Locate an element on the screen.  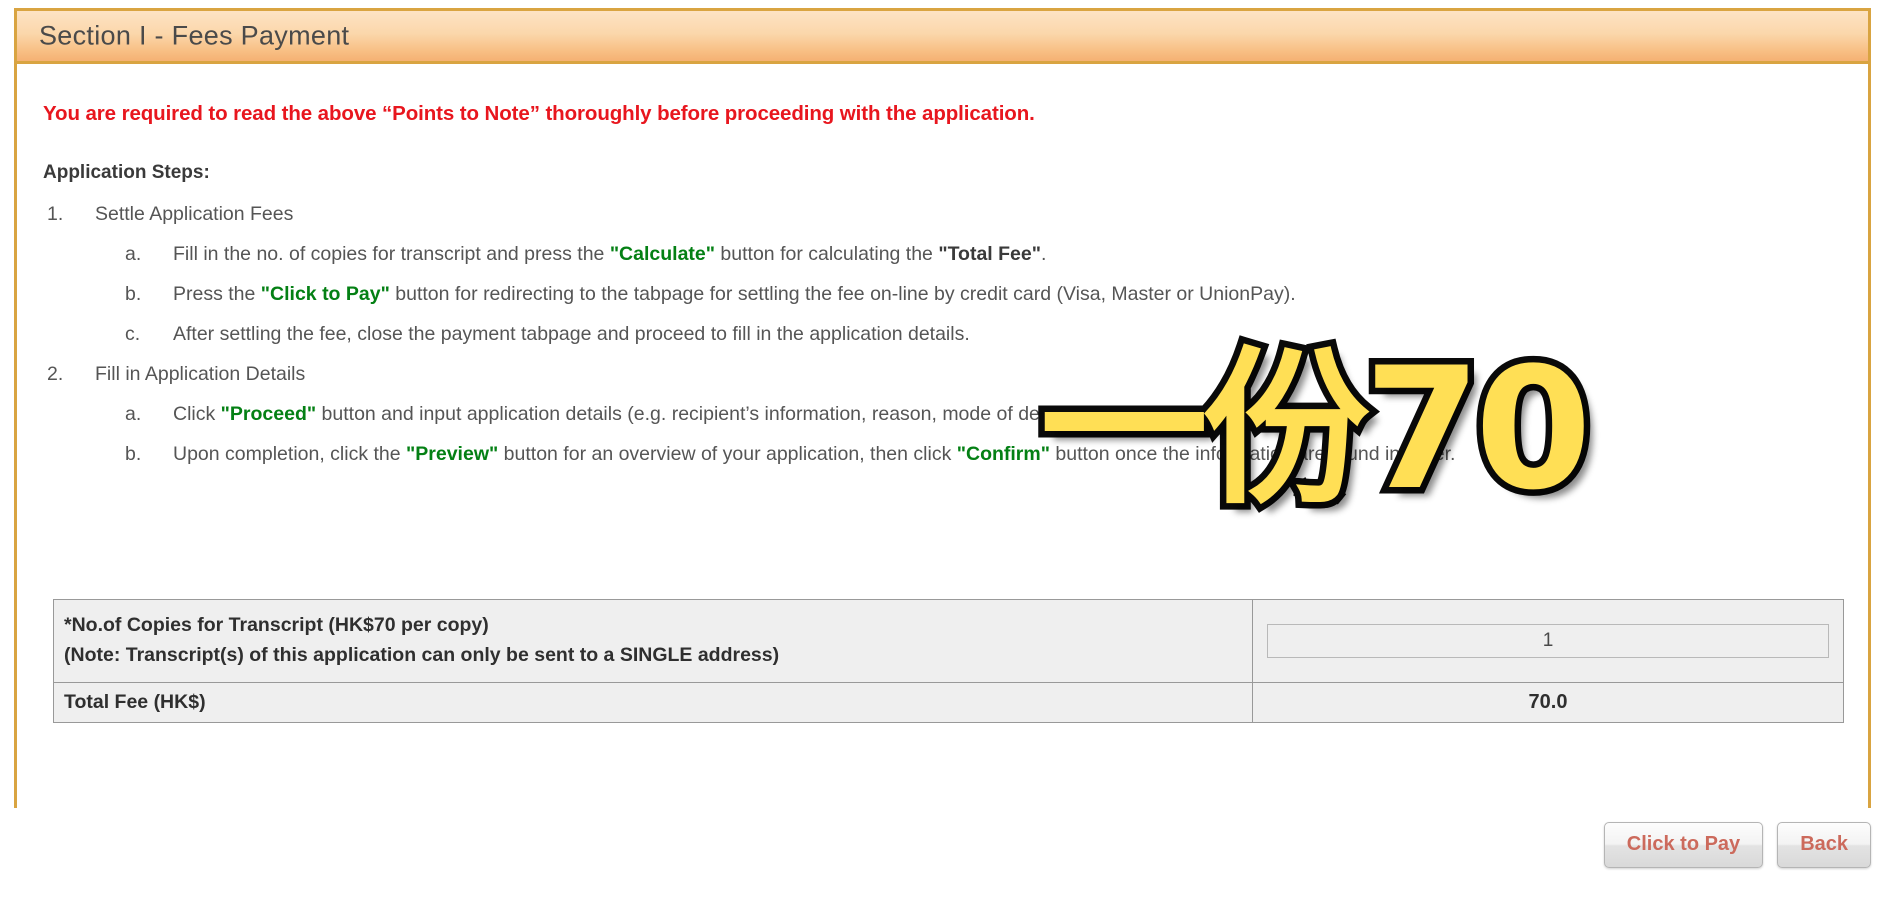
click-to-pay-button: Click to Pay is located at coordinates (1683, 845).